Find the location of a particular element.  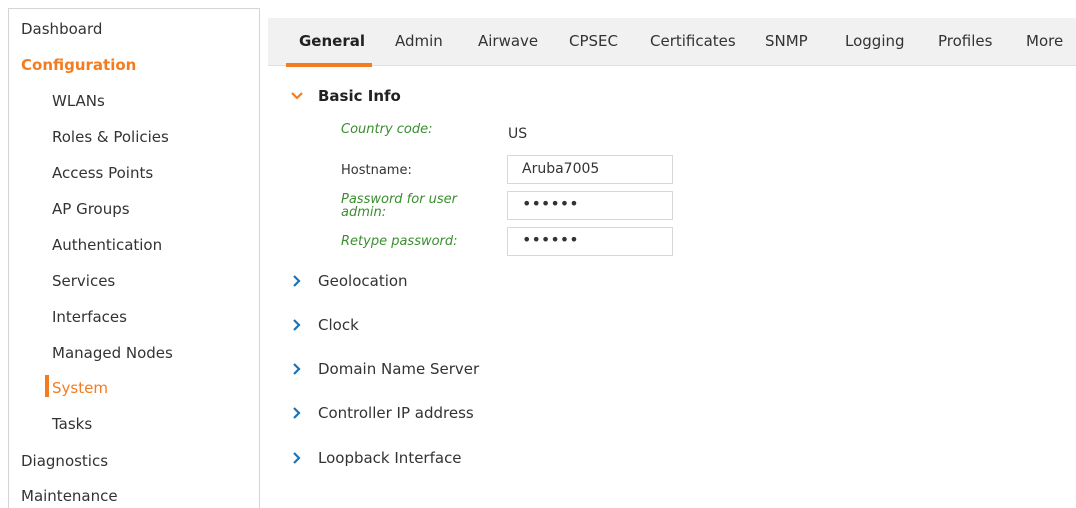

sidebar-item-maintenance: Maintenance is located at coordinates (69, 496).